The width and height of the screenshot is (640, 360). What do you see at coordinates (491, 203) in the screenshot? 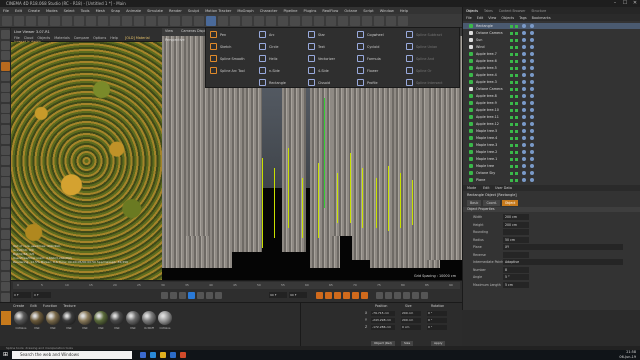
I see `tab-coord: Coord.` at bounding box center [491, 203].